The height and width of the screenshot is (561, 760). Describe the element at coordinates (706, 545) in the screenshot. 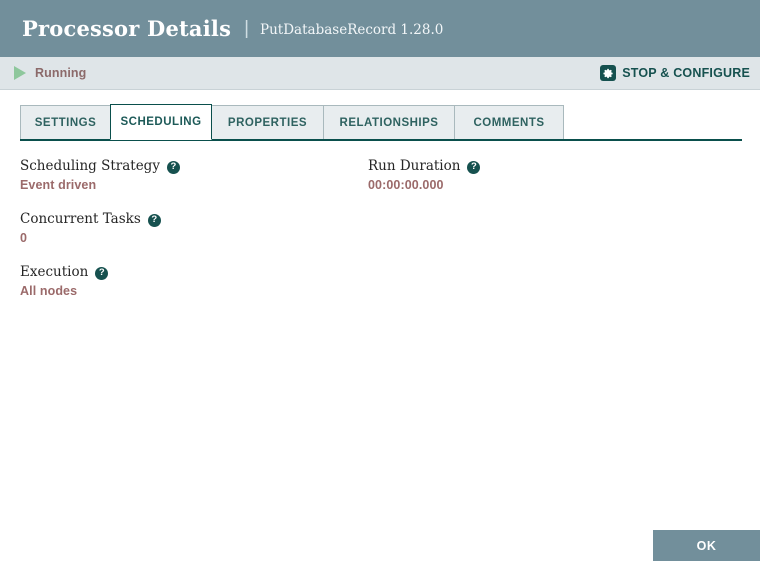

I see `ok-button: OK` at that location.